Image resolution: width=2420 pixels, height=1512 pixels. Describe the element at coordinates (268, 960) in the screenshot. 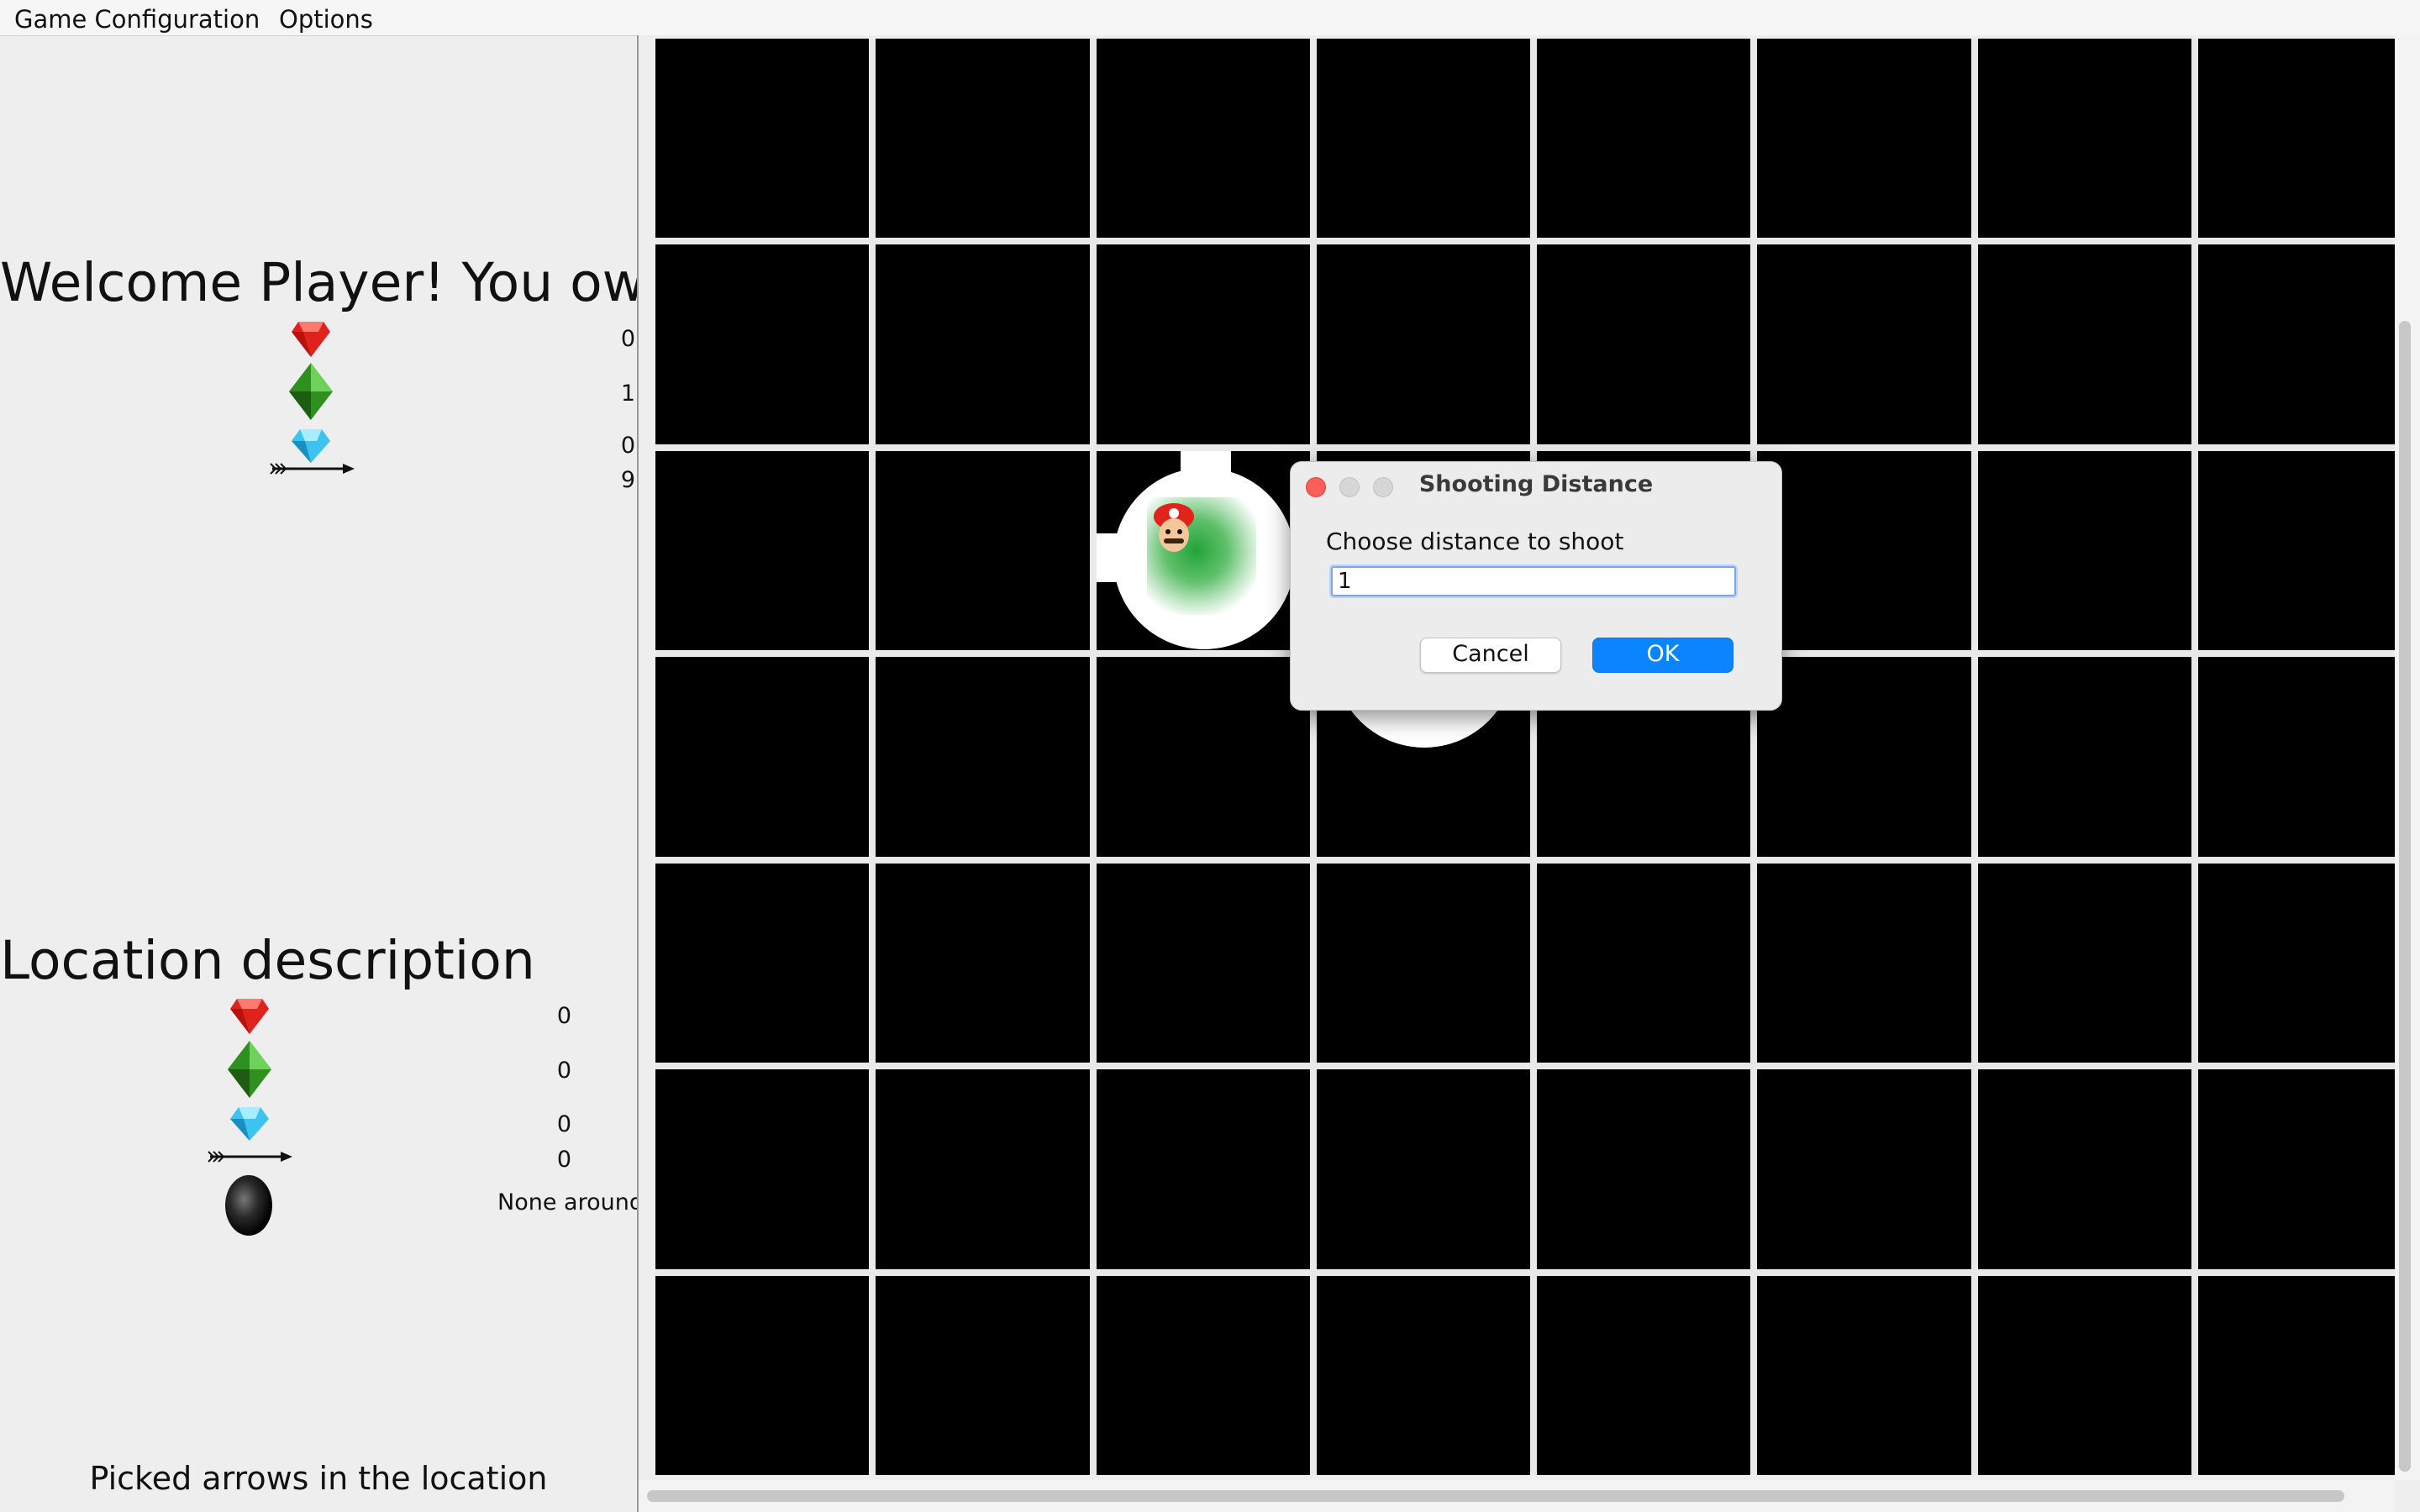

I see `location-heading: Location description` at that location.